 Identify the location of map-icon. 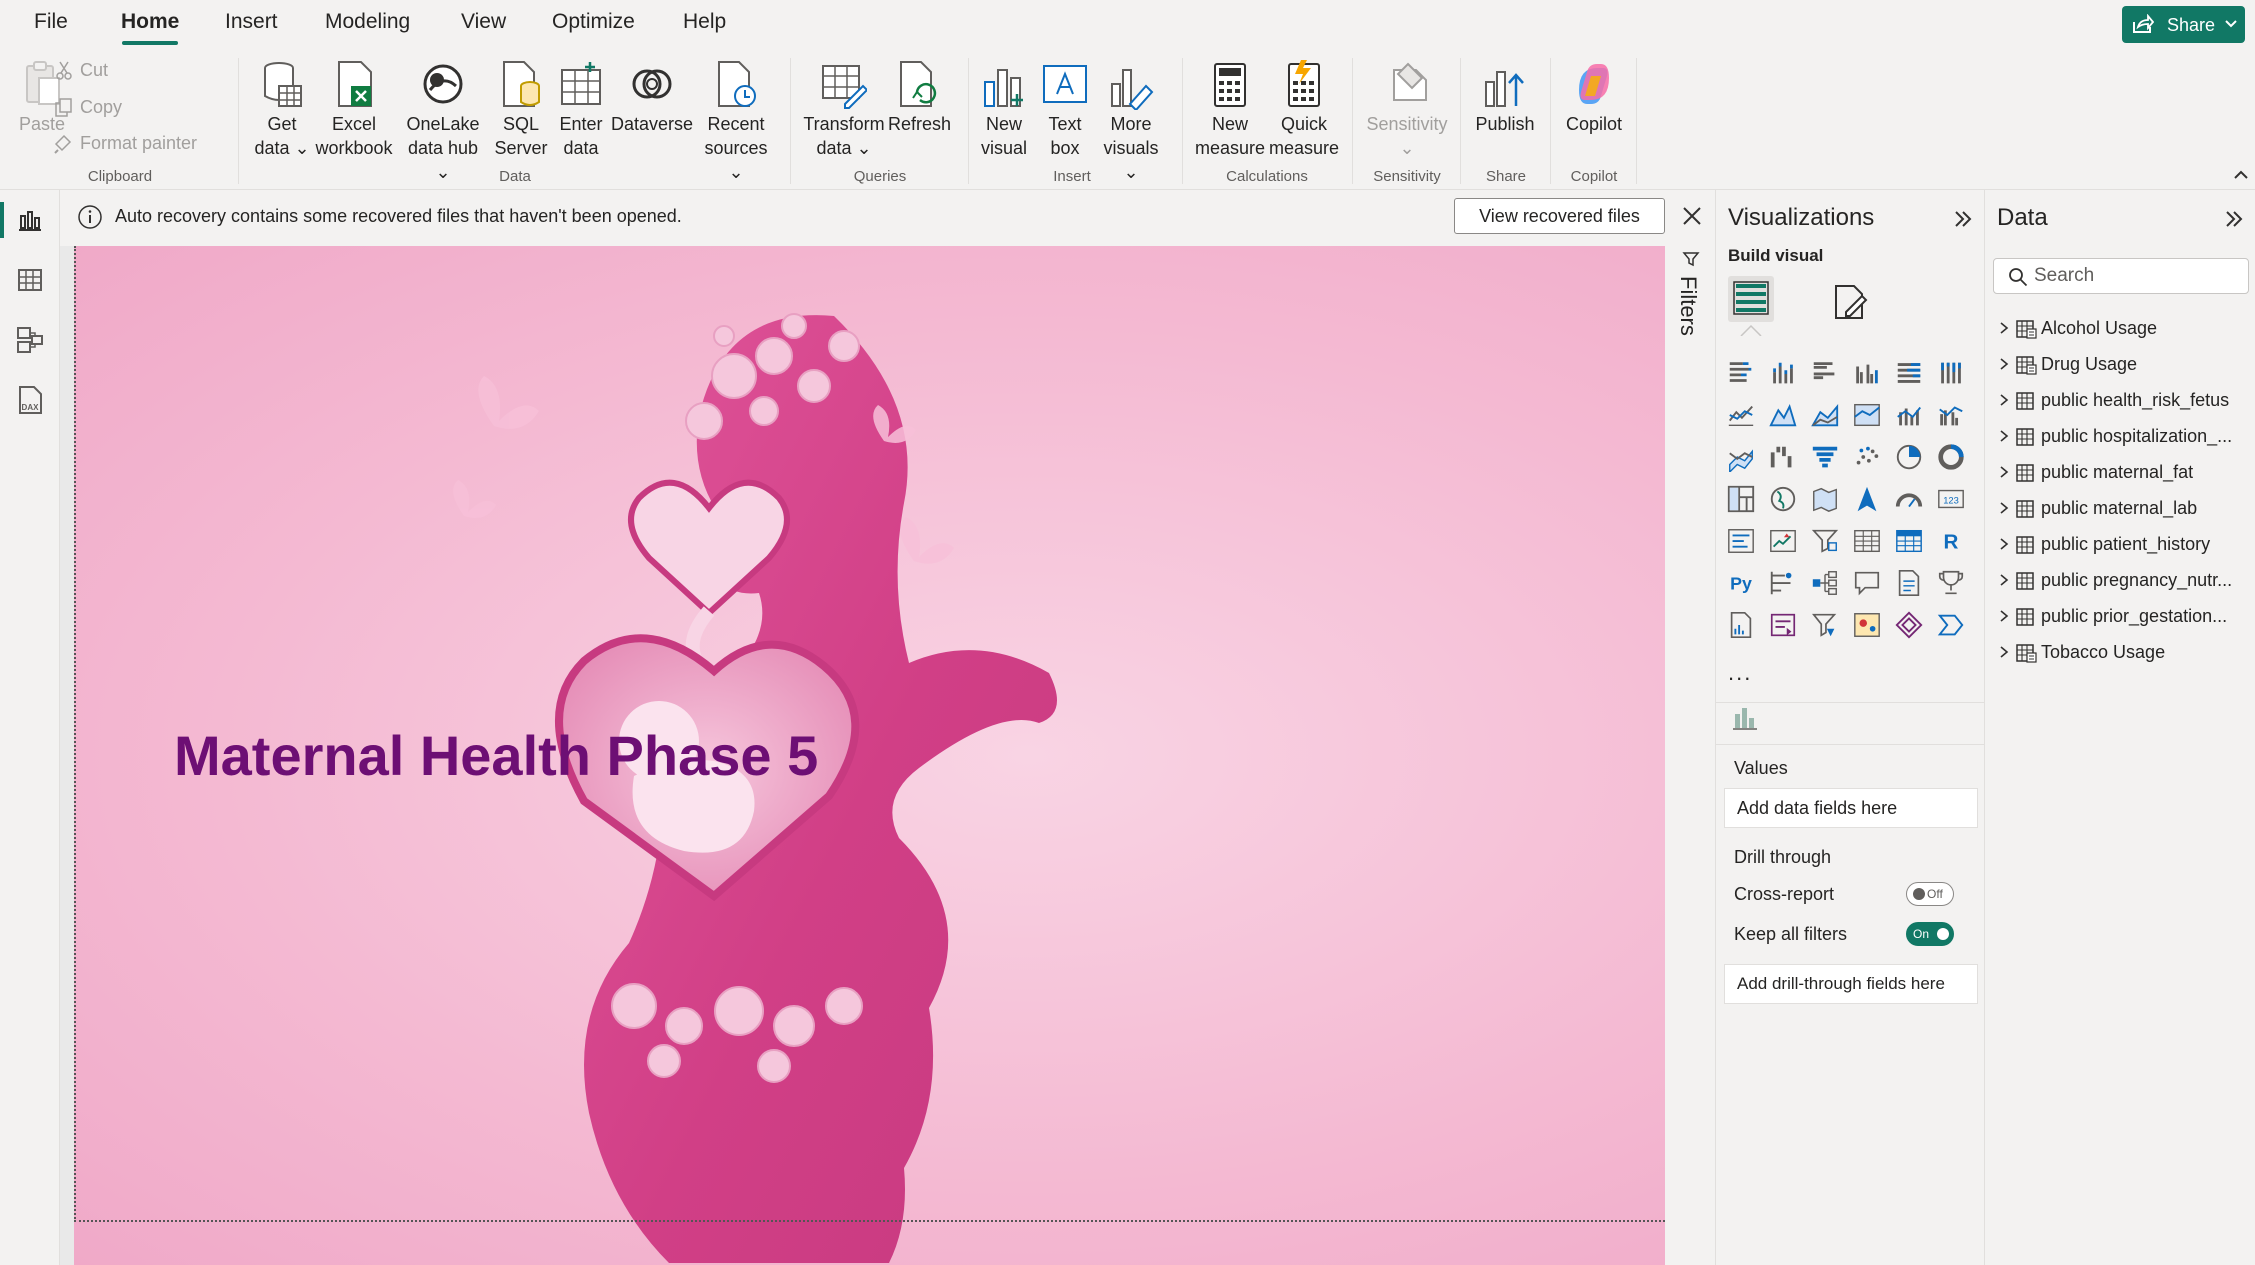
(1783, 499).